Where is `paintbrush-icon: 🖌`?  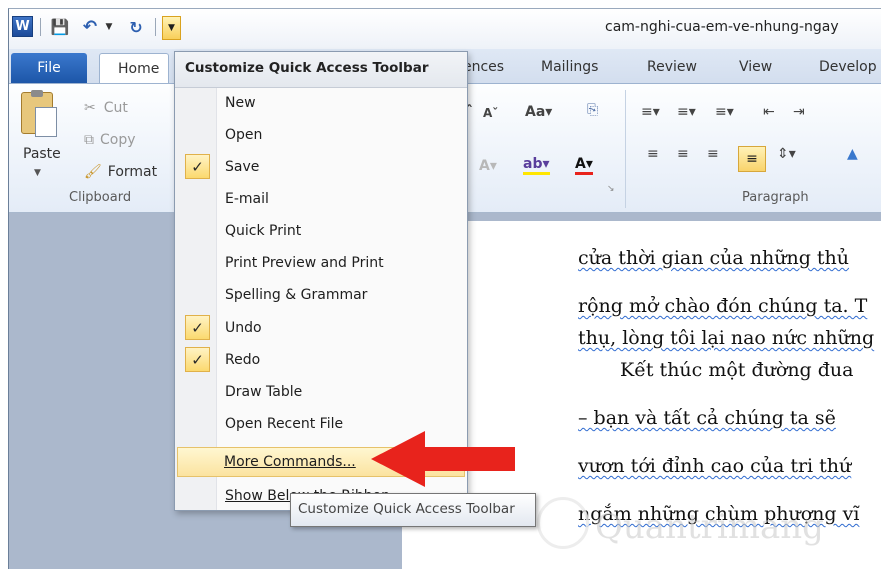
paintbrush-icon: 🖌 is located at coordinates (93, 172).